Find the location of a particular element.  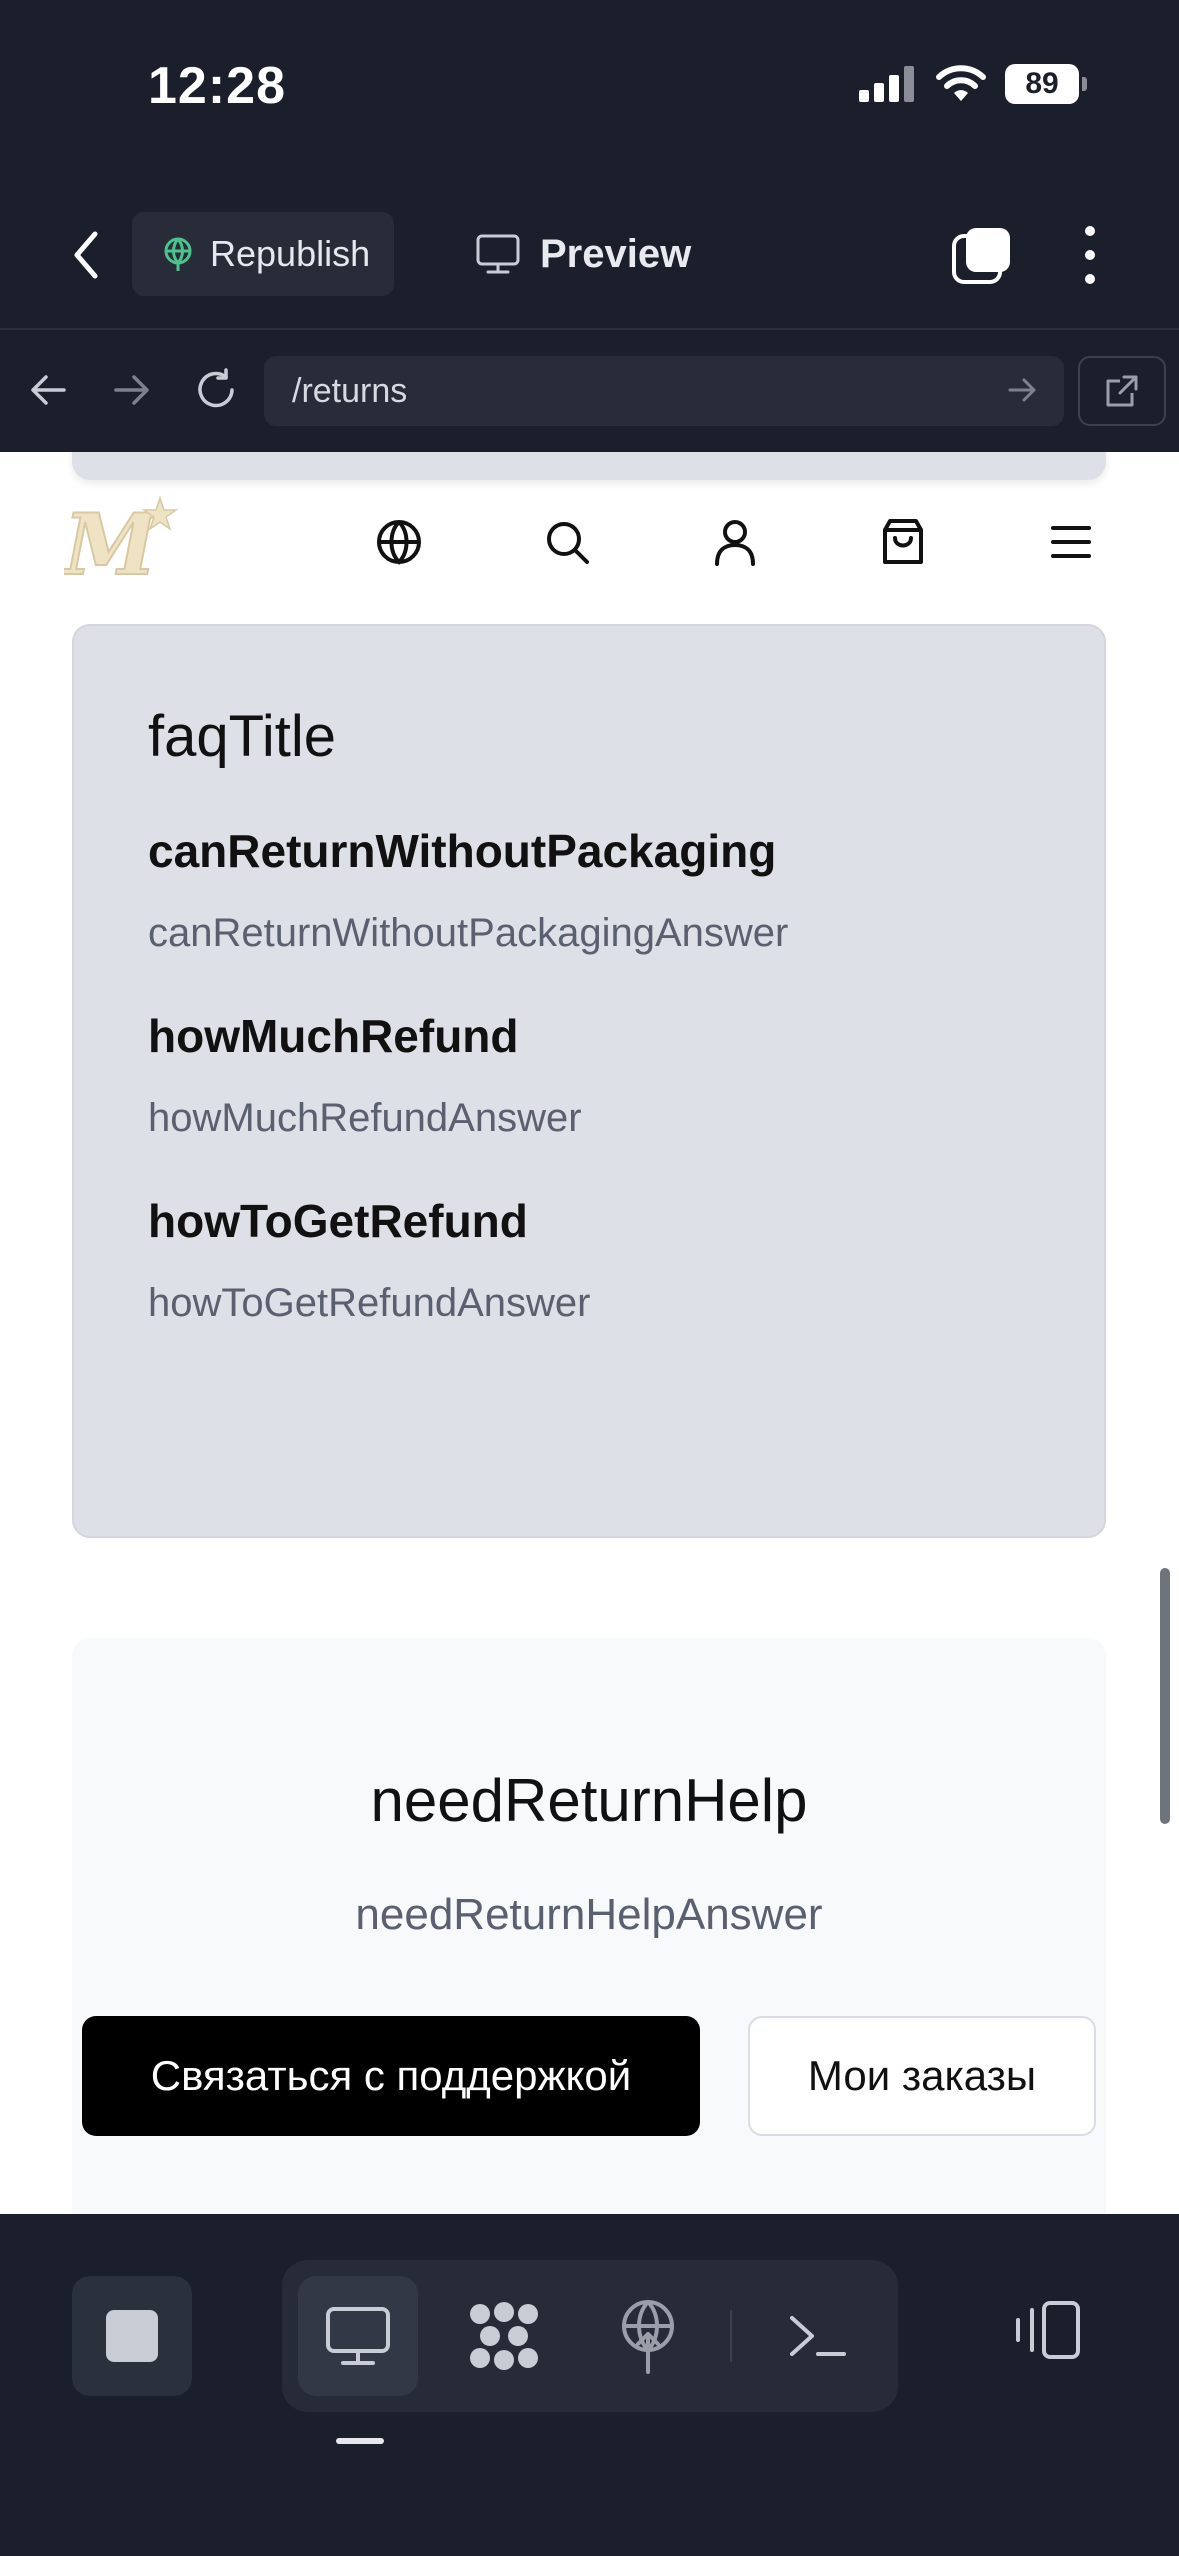

faq-question: howMuchRefund is located at coordinates (333, 1035).